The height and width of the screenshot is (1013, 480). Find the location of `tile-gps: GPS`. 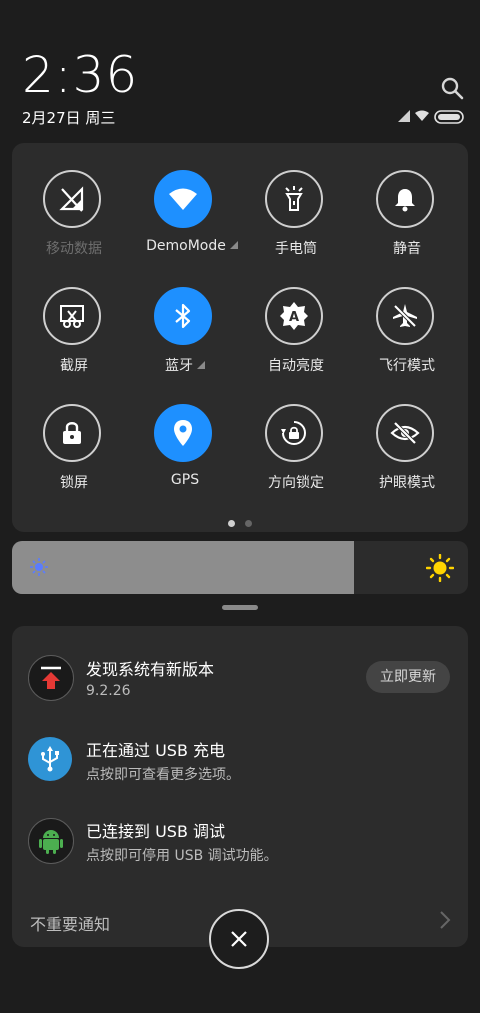

tile-gps: GPS is located at coordinates (185, 454).